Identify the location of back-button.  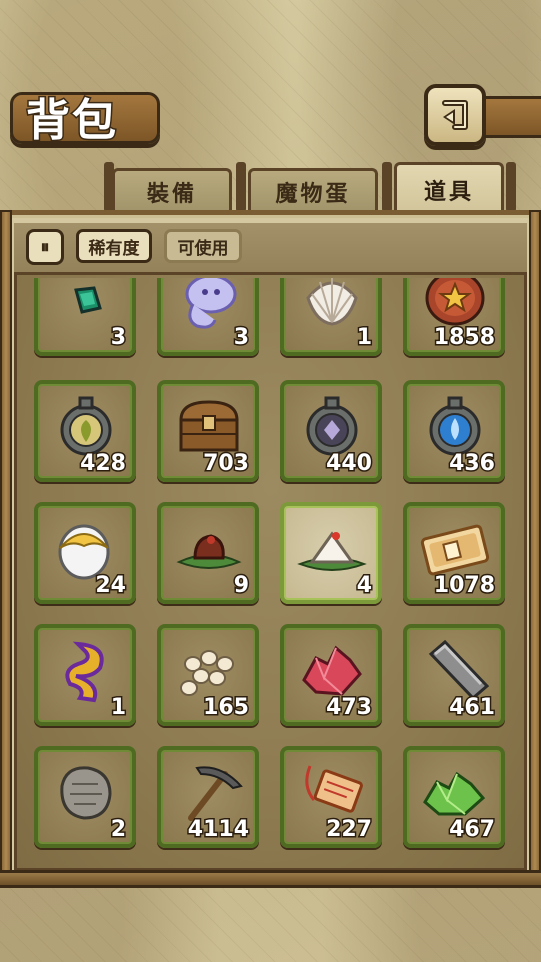
(455, 115).